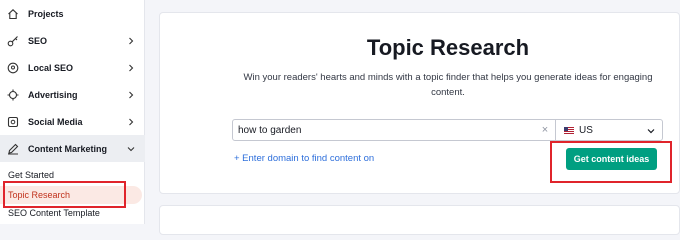 The height and width of the screenshot is (240, 680). I want to click on sidebar-item-projects: Projects, so click(72, 13).